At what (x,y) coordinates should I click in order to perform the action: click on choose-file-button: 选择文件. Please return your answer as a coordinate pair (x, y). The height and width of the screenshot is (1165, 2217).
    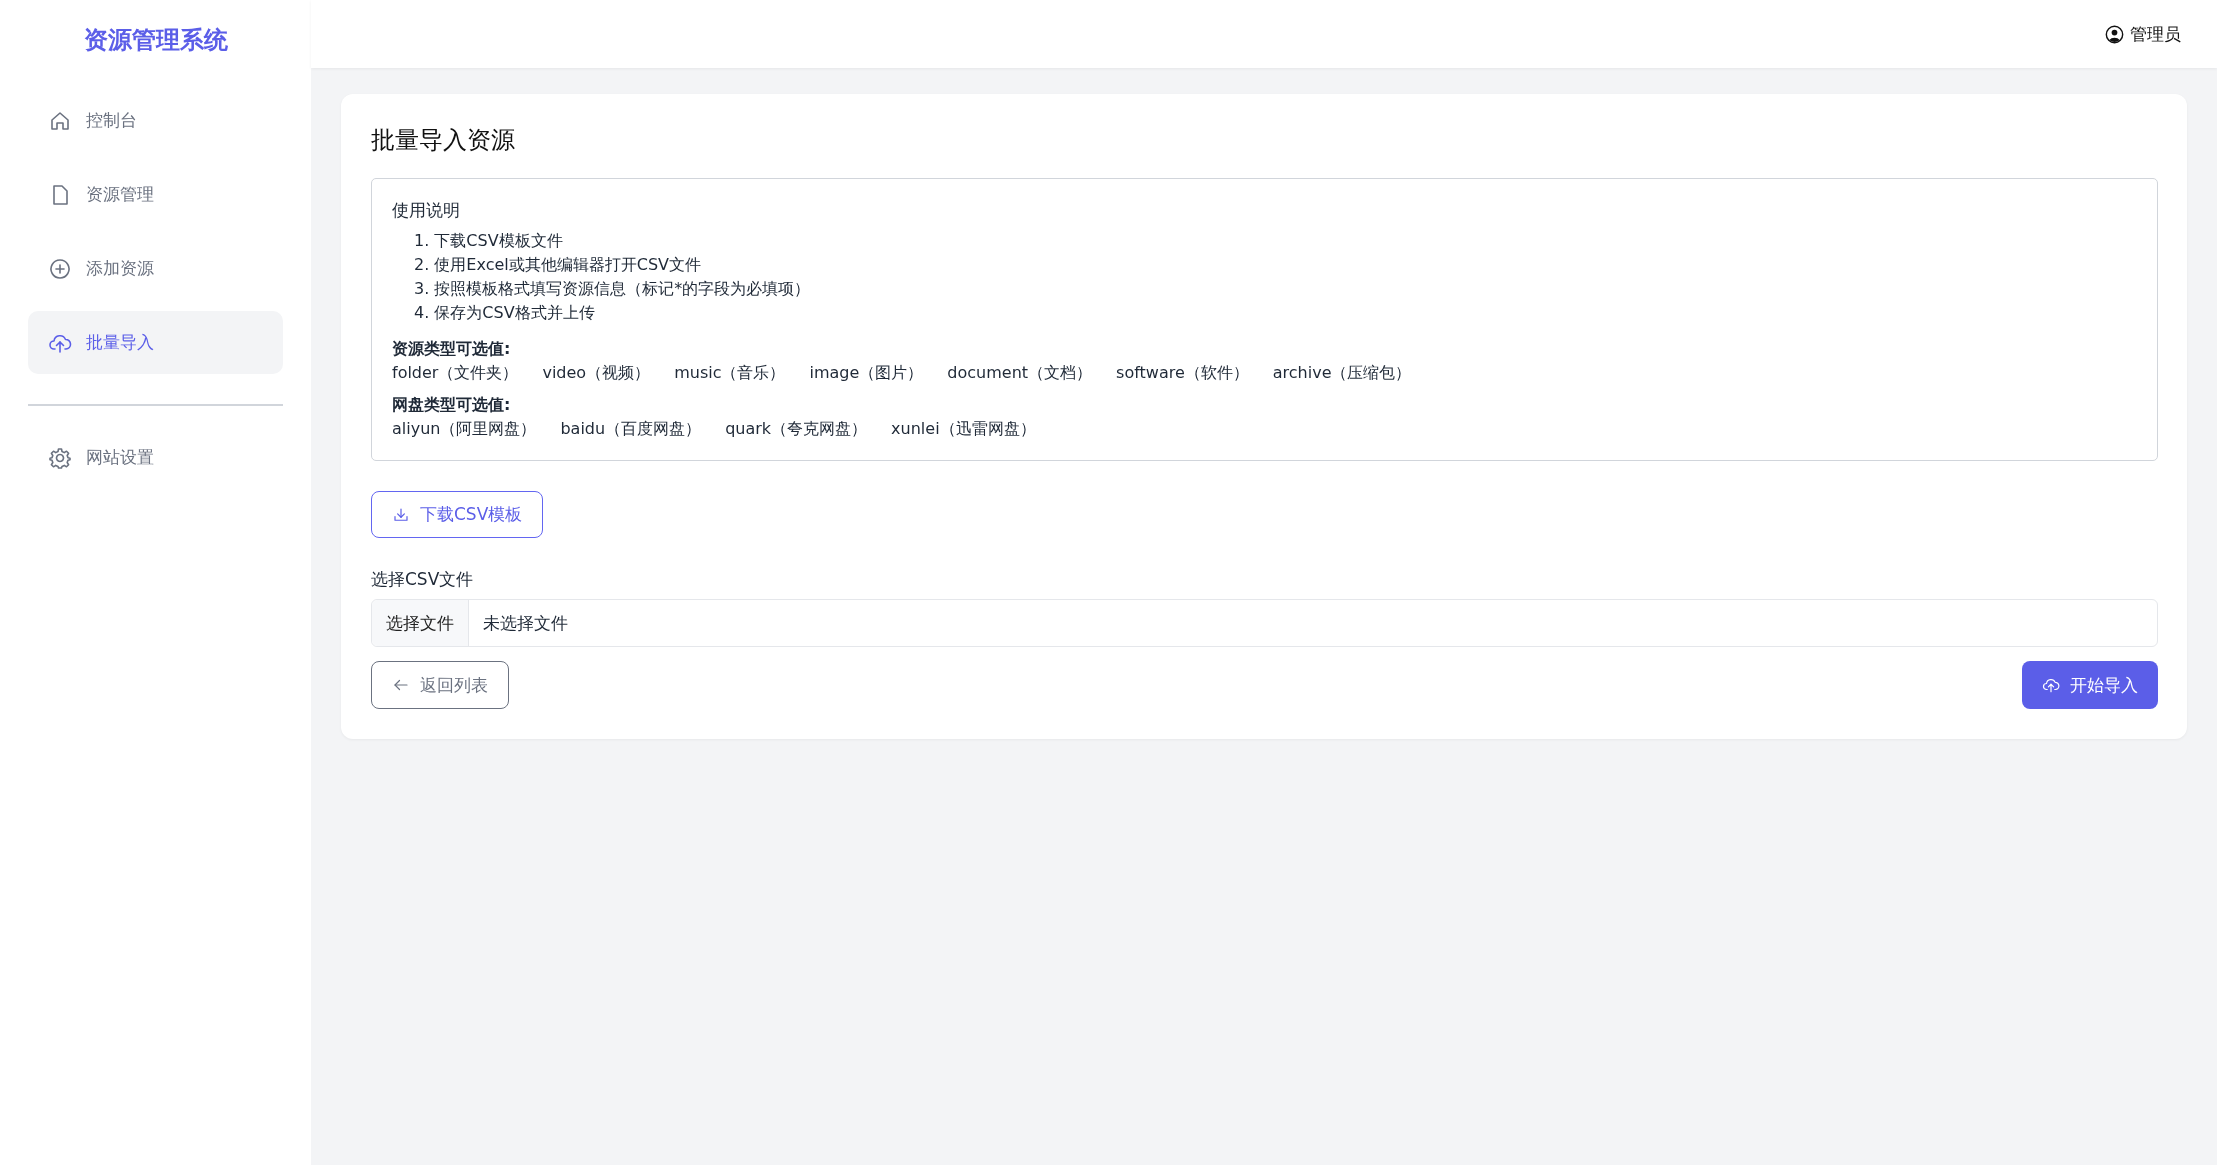
    Looking at the image, I should click on (420, 623).